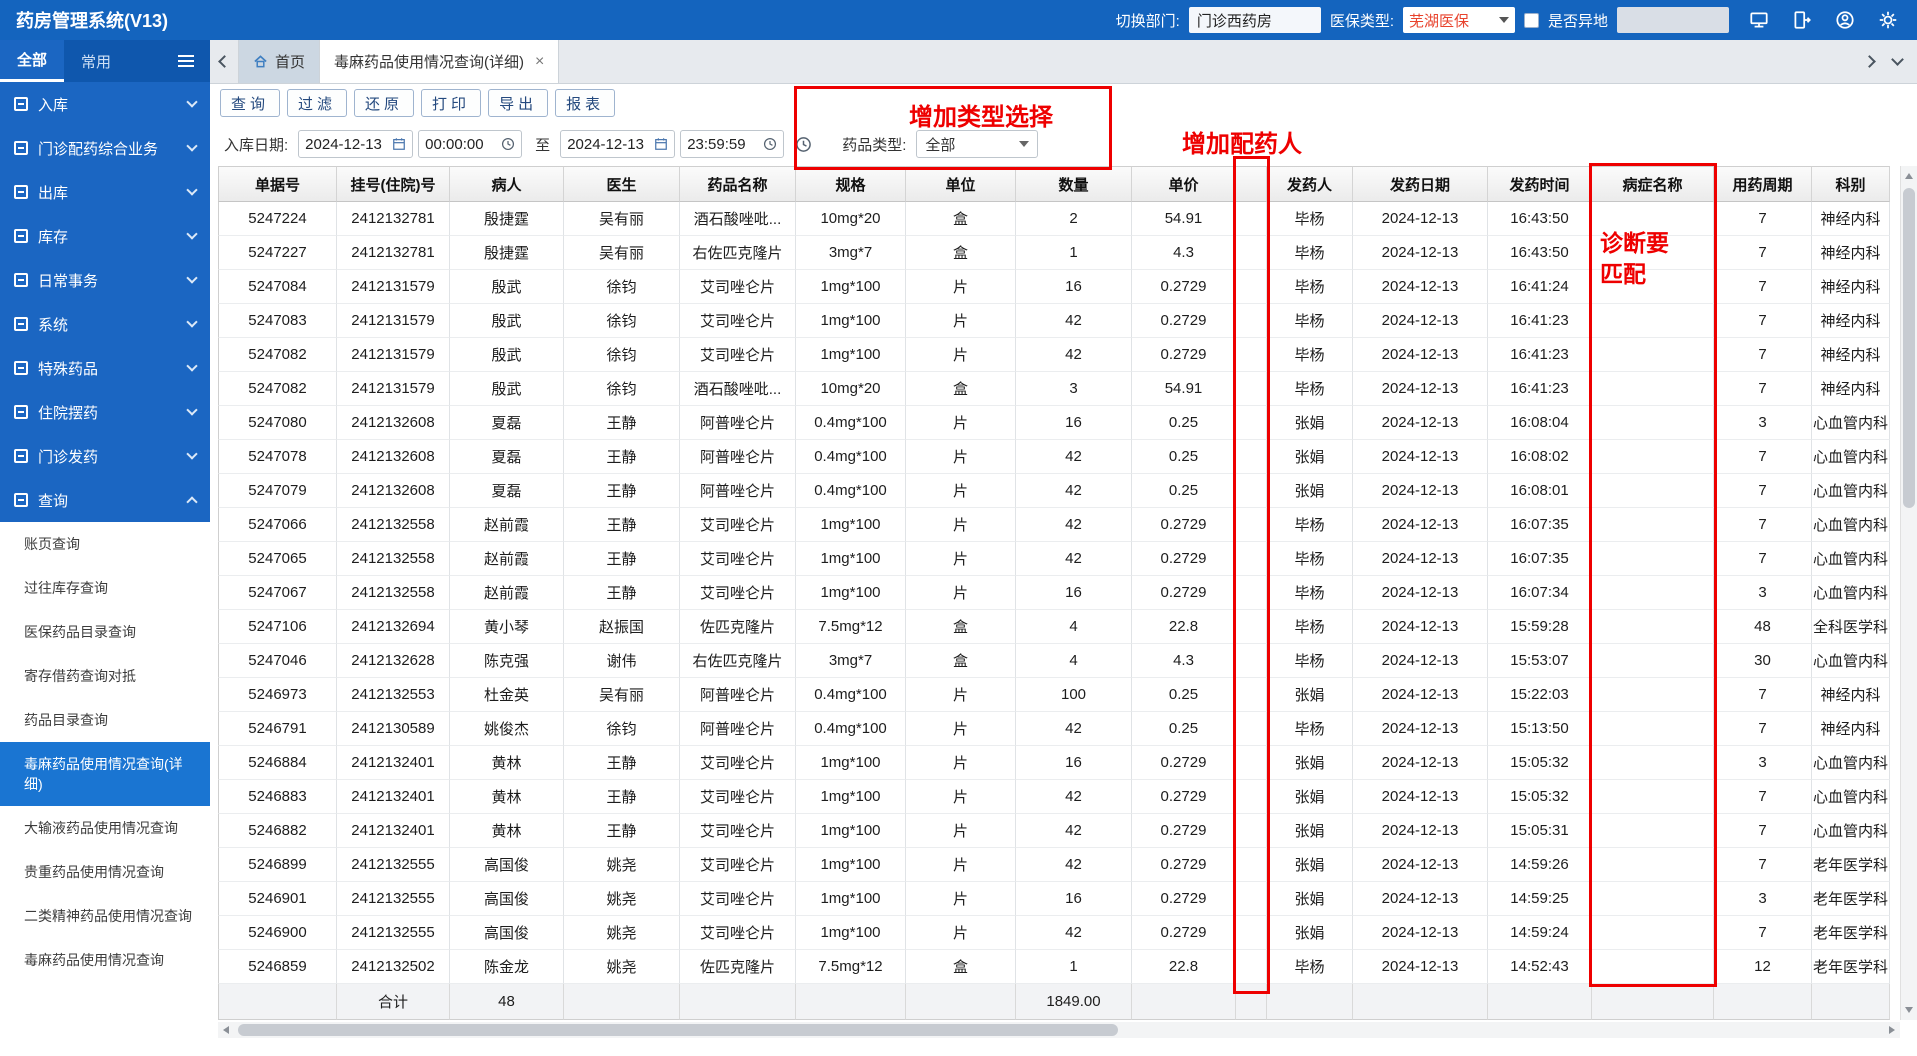 This screenshot has width=1917, height=1056. What do you see at coordinates (32, 61) in the screenshot?
I see `sidebar-tab-all: 全部` at bounding box center [32, 61].